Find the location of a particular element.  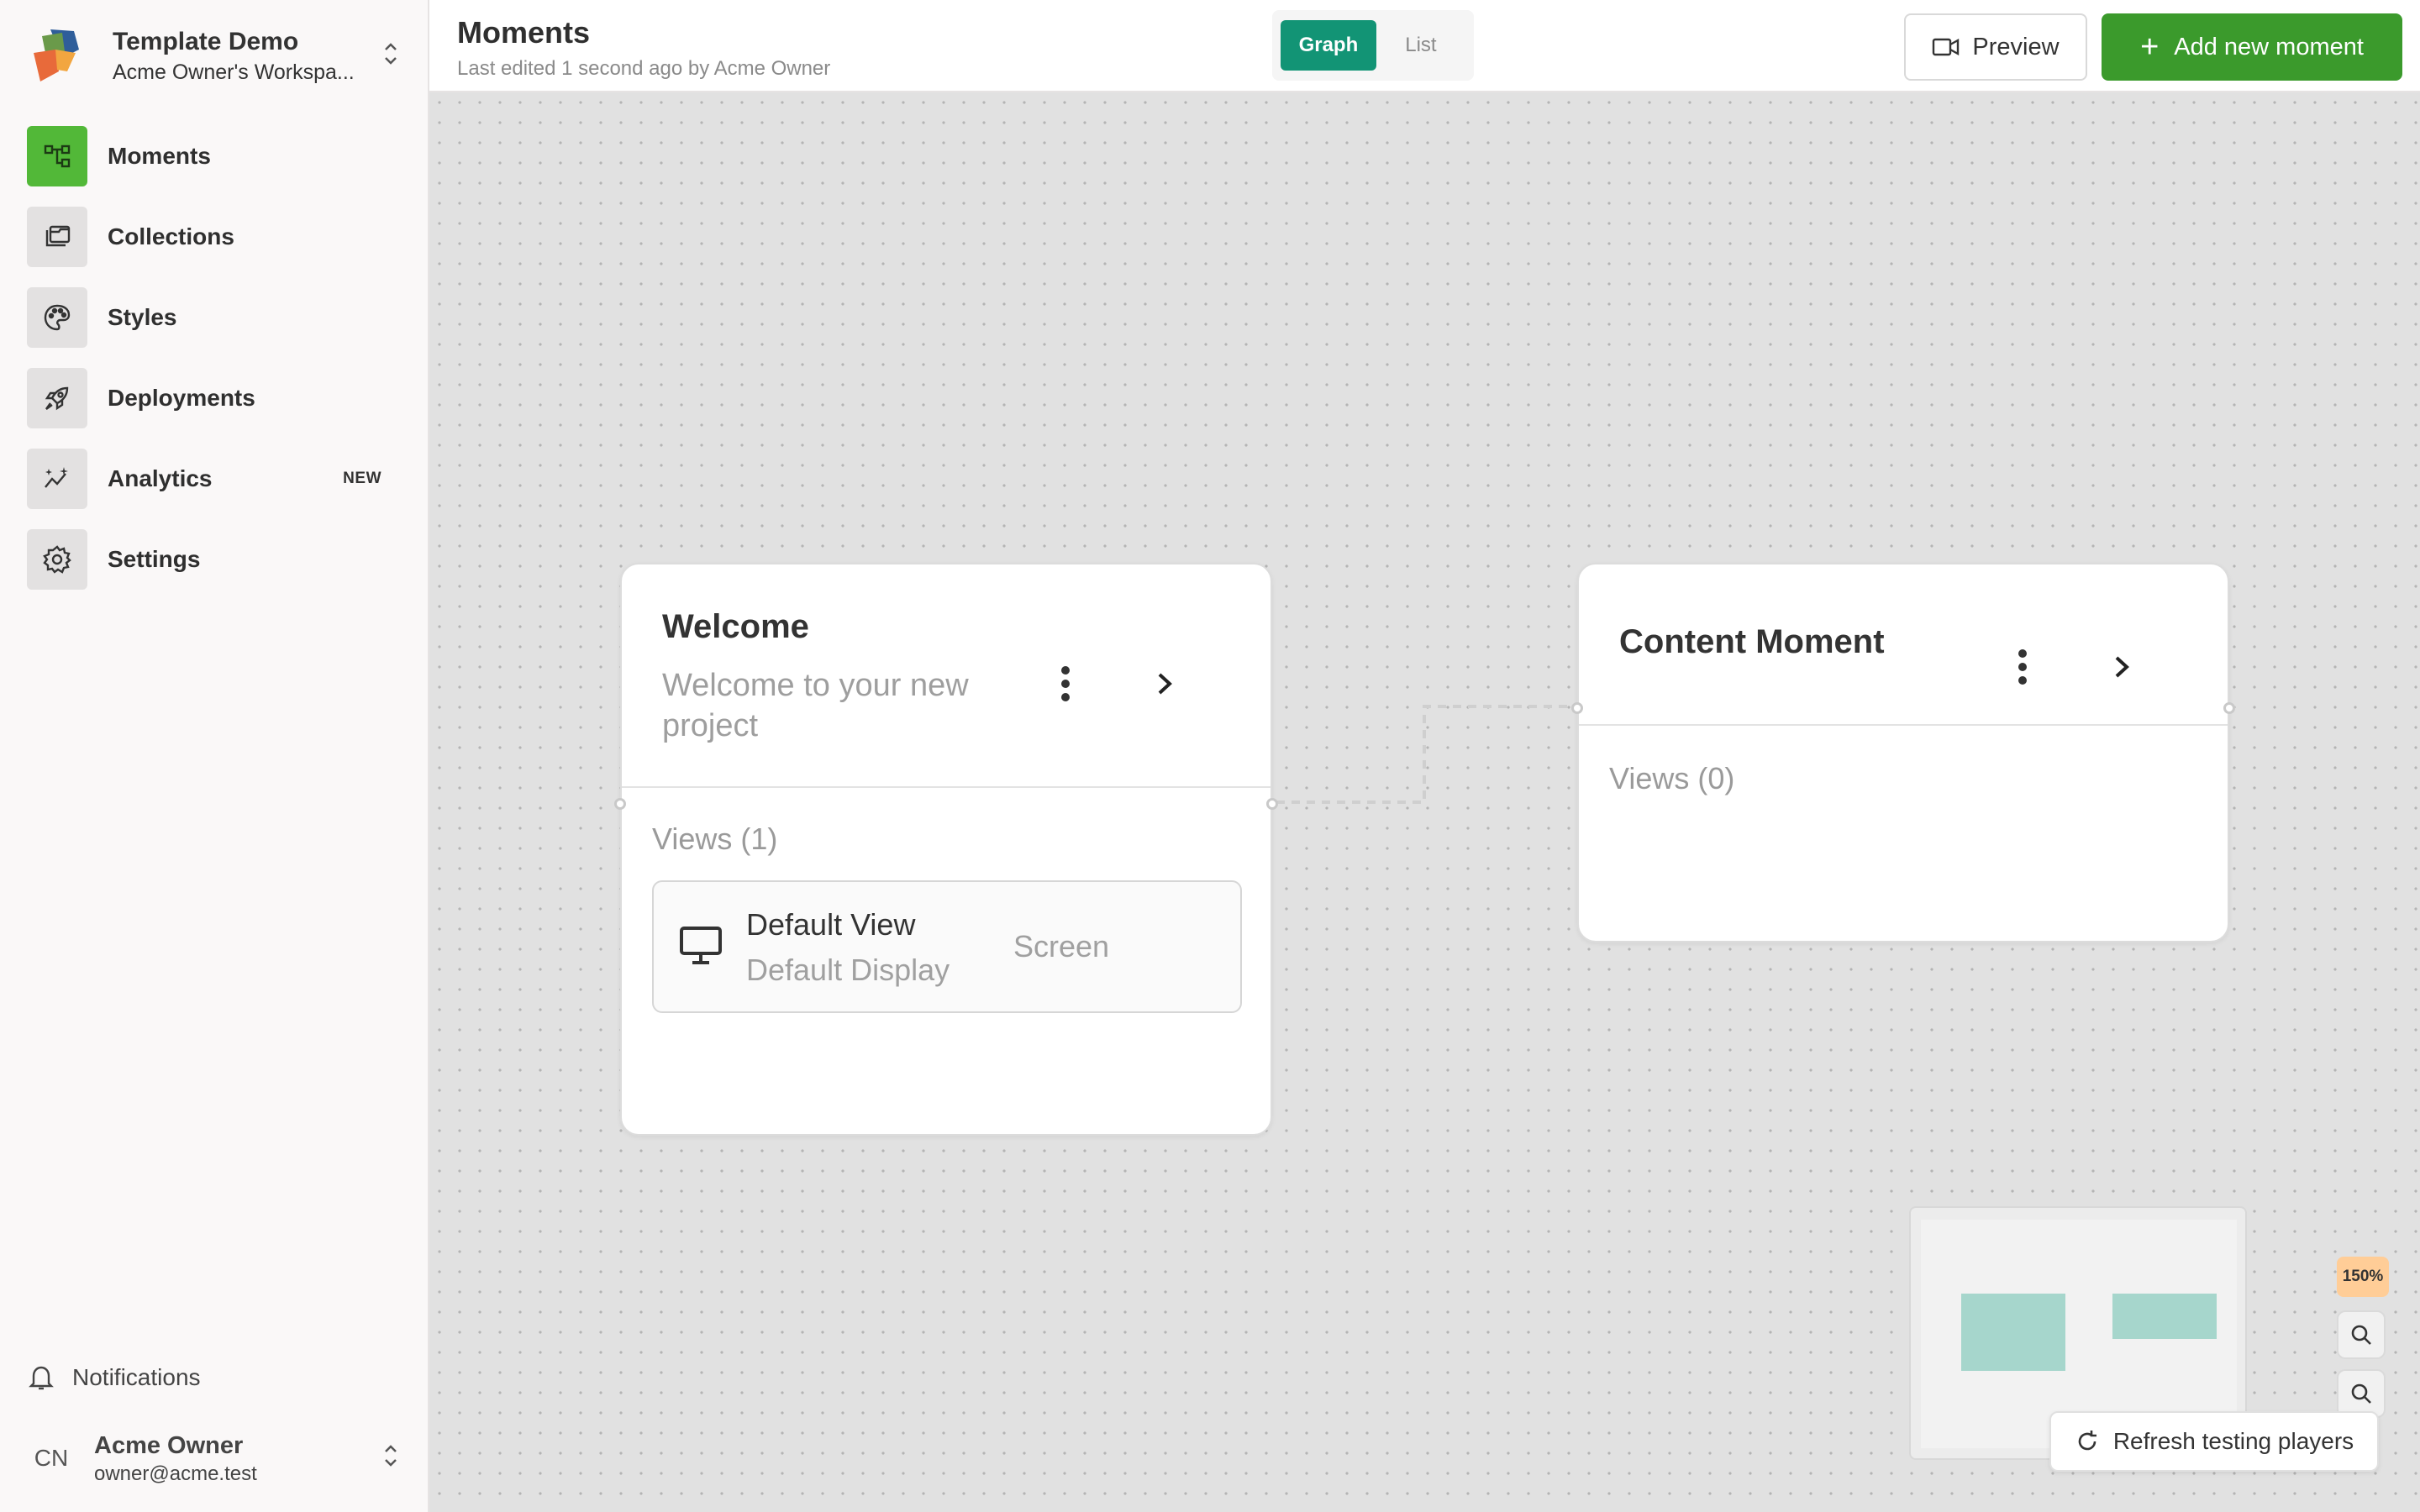

page-title: Moments is located at coordinates (524, 32).